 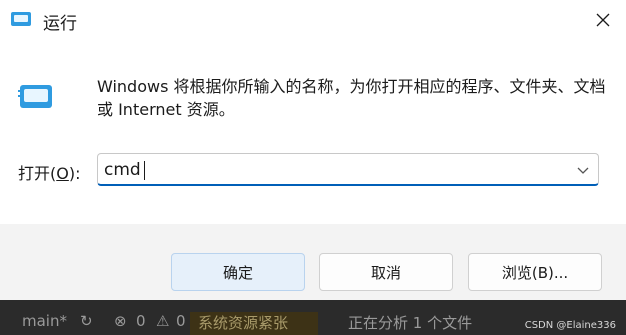 I want to click on close-button, so click(x=603, y=20).